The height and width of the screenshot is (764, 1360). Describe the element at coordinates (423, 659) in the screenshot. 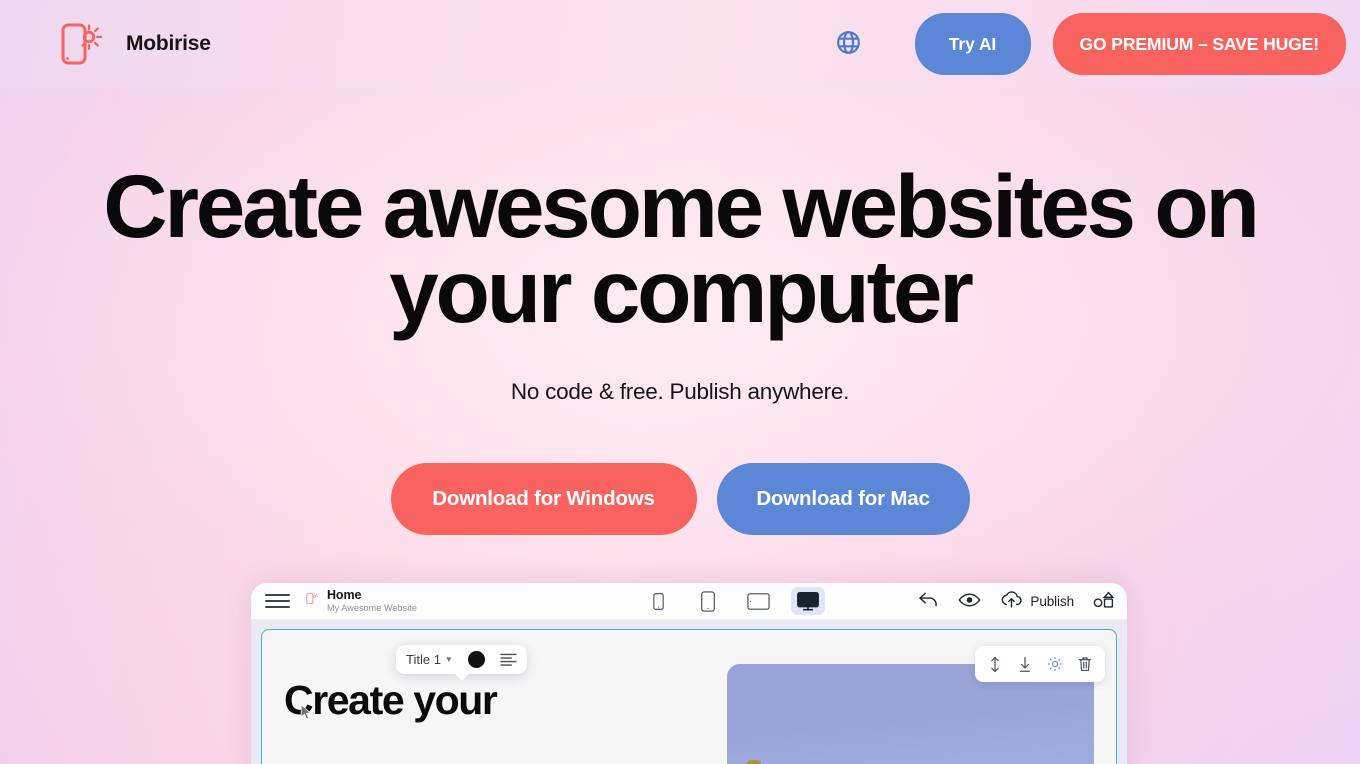

I see `text-style-label: Title 1` at that location.